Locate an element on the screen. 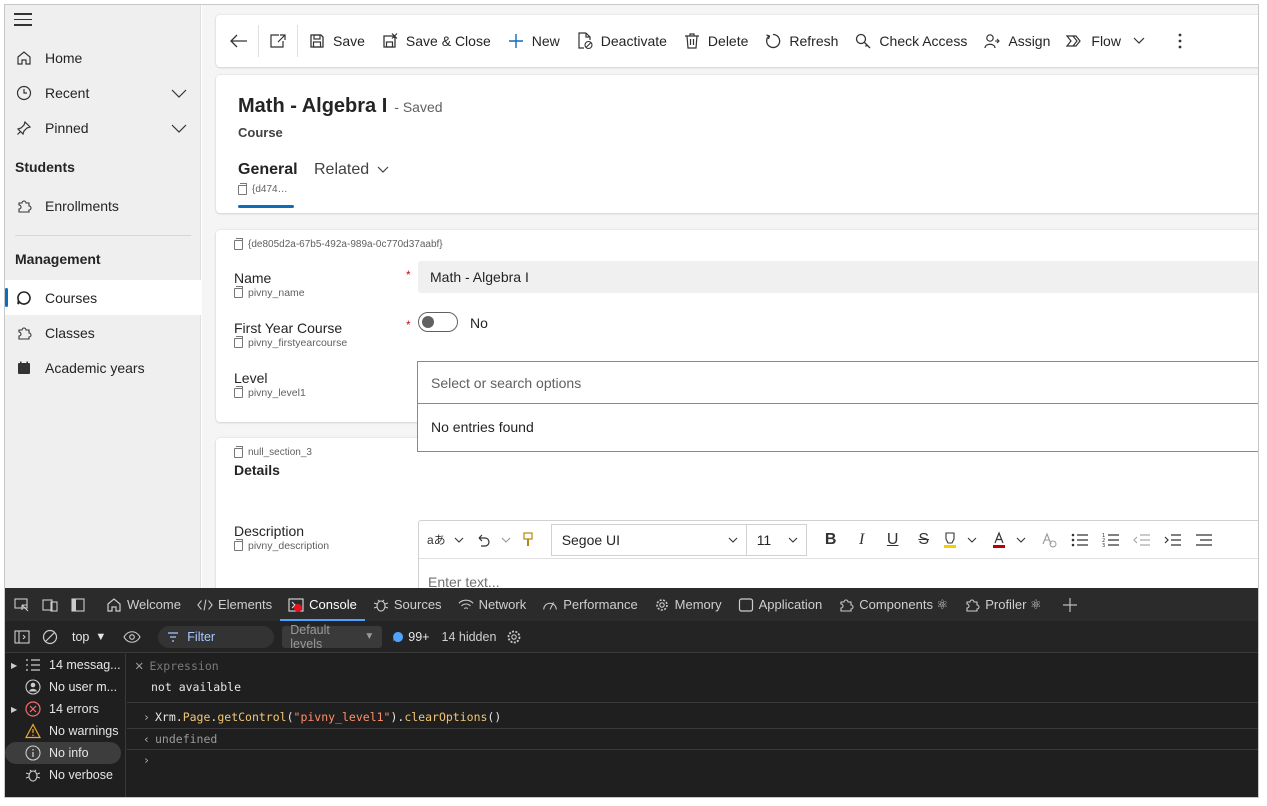 This screenshot has width=1267, height=806. sidebar-label: No verbose is located at coordinates (81, 775).